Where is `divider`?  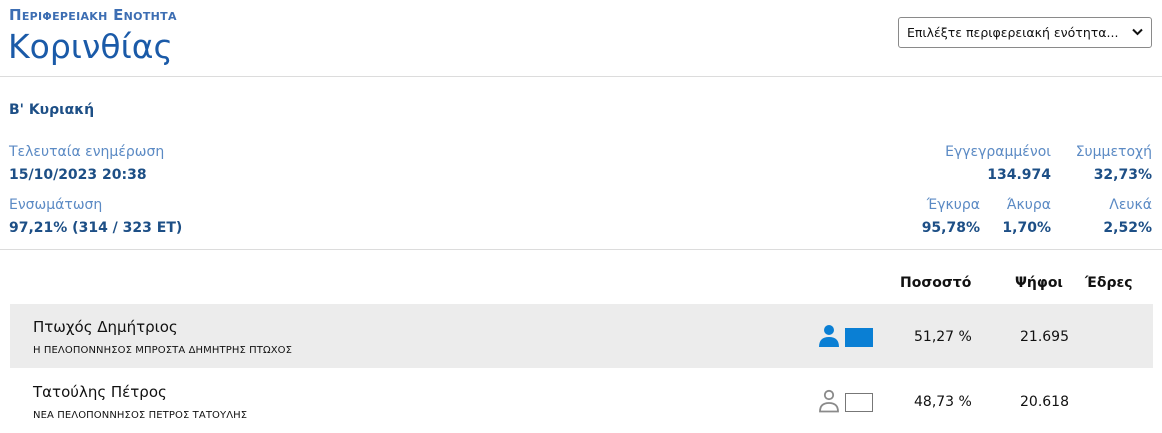
divider is located at coordinates (581, 249).